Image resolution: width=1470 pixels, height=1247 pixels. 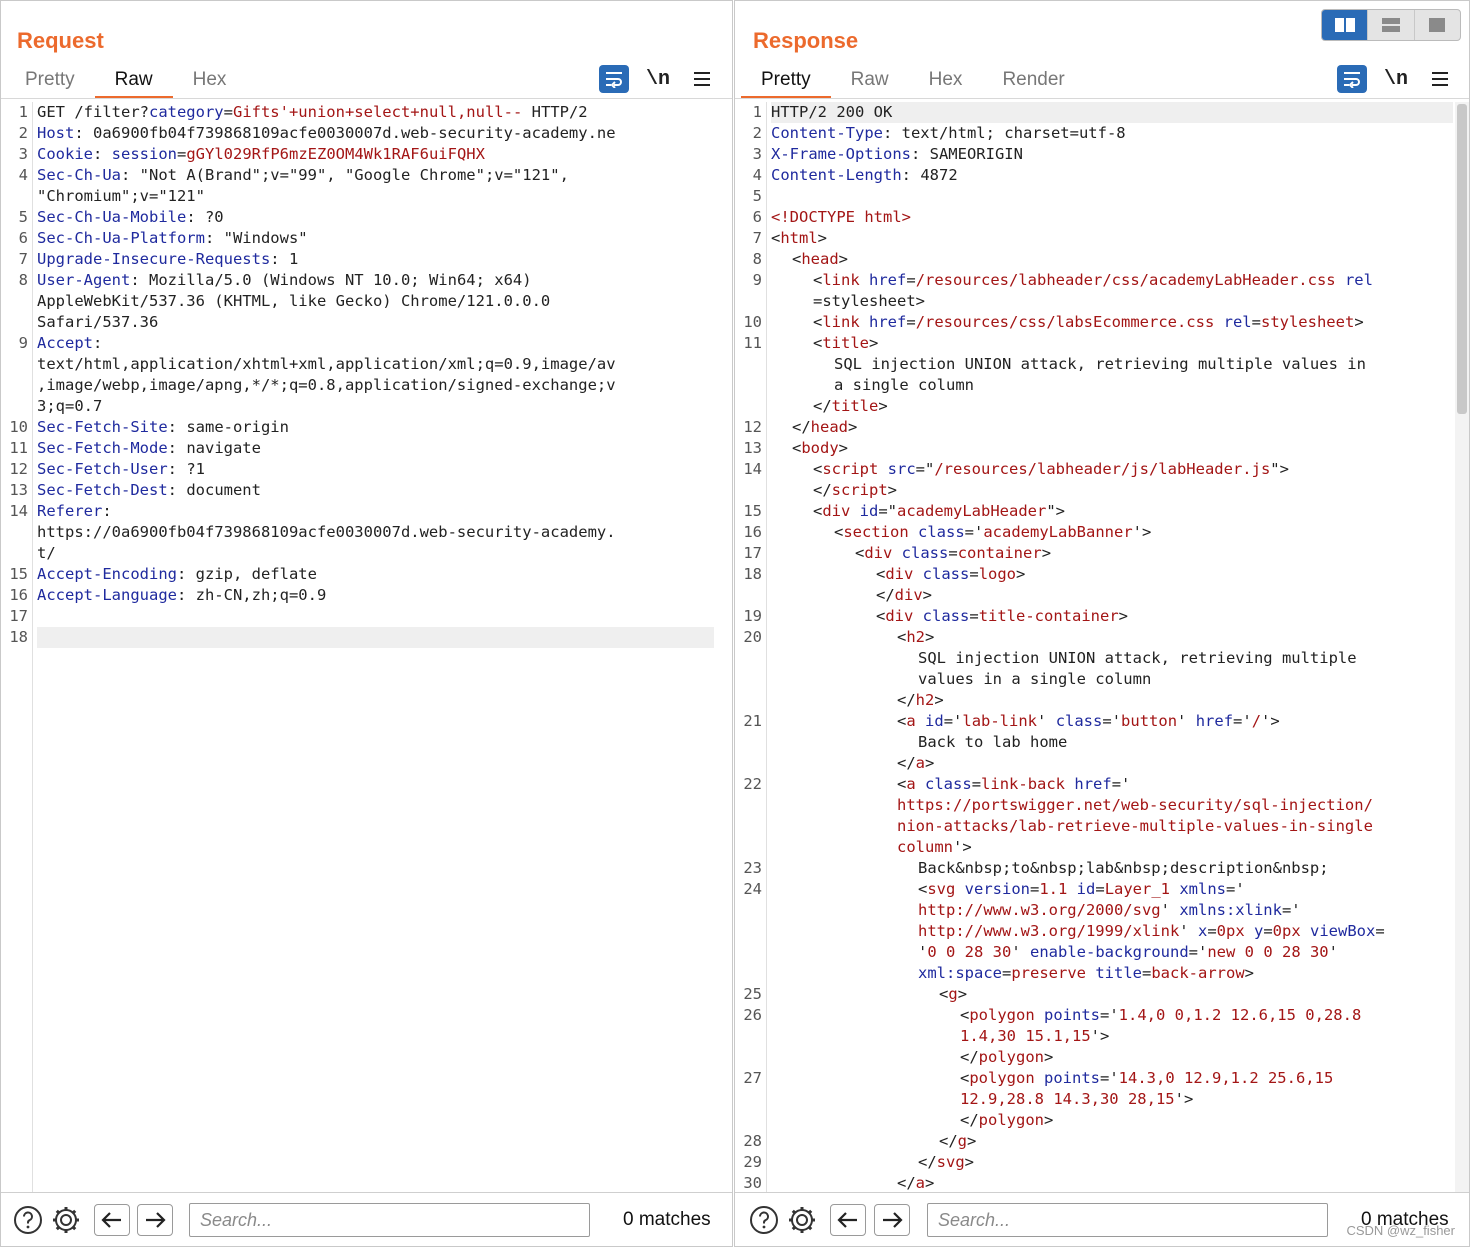 I want to click on link-text: Back to lab home, so click(x=993, y=742).